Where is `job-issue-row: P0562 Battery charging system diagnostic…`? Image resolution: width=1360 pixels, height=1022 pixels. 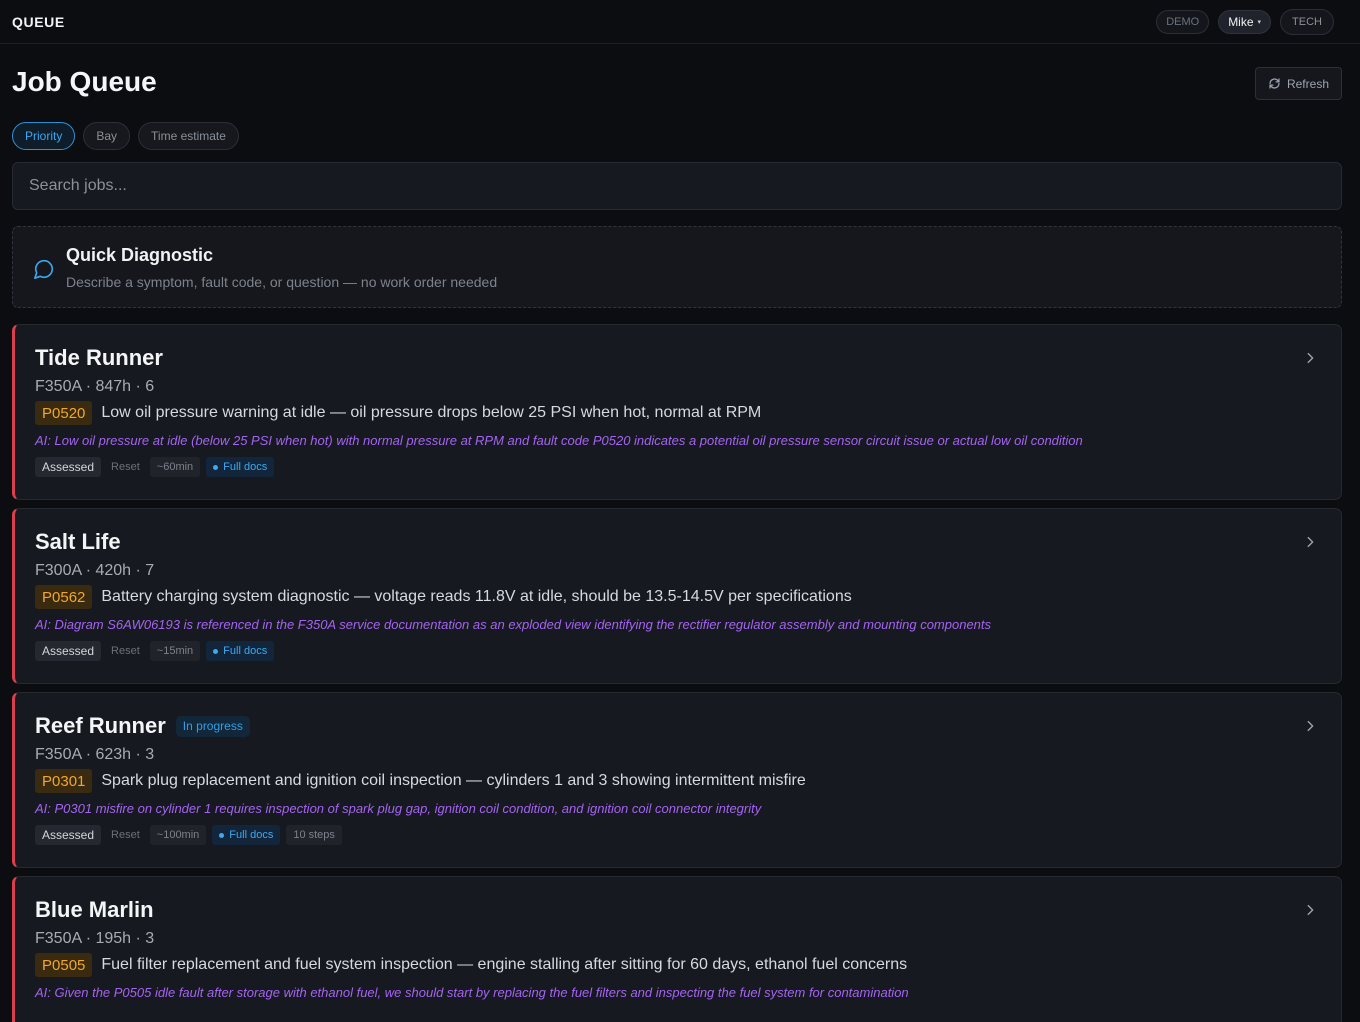 job-issue-row: P0562 Battery charging system diagnostic… is located at coordinates (678, 597).